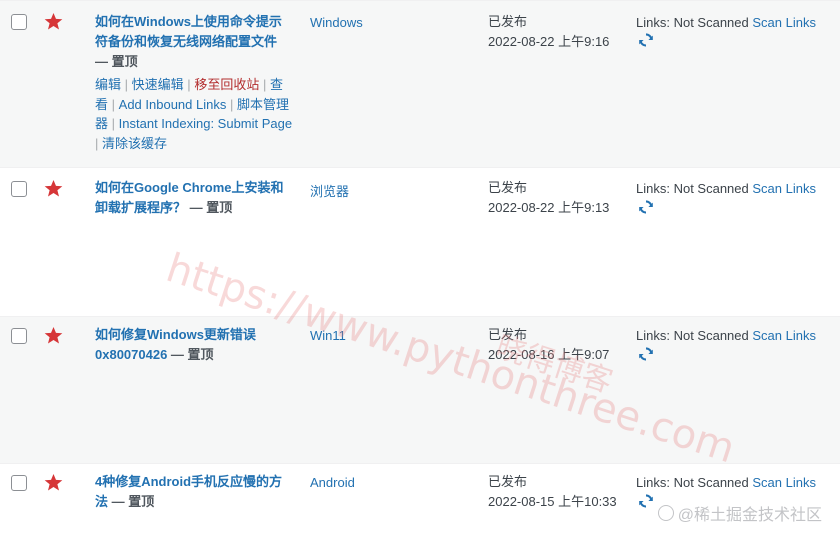 This screenshot has width=840, height=541. I want to click on quick-edit-link: 快速编辑, so click(158, 84).